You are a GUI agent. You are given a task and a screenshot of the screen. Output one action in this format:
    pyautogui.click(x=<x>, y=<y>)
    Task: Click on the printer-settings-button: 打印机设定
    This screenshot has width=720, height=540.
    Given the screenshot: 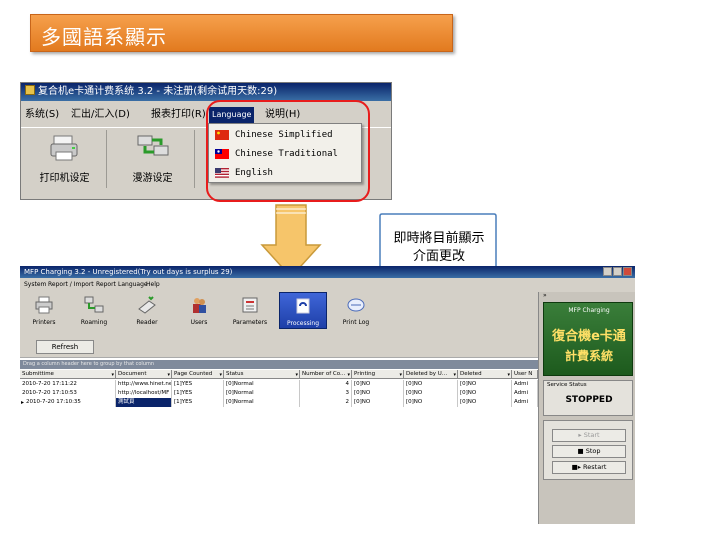 What is the action you would take?
    pyautogui.click(x=65, y=159)
    